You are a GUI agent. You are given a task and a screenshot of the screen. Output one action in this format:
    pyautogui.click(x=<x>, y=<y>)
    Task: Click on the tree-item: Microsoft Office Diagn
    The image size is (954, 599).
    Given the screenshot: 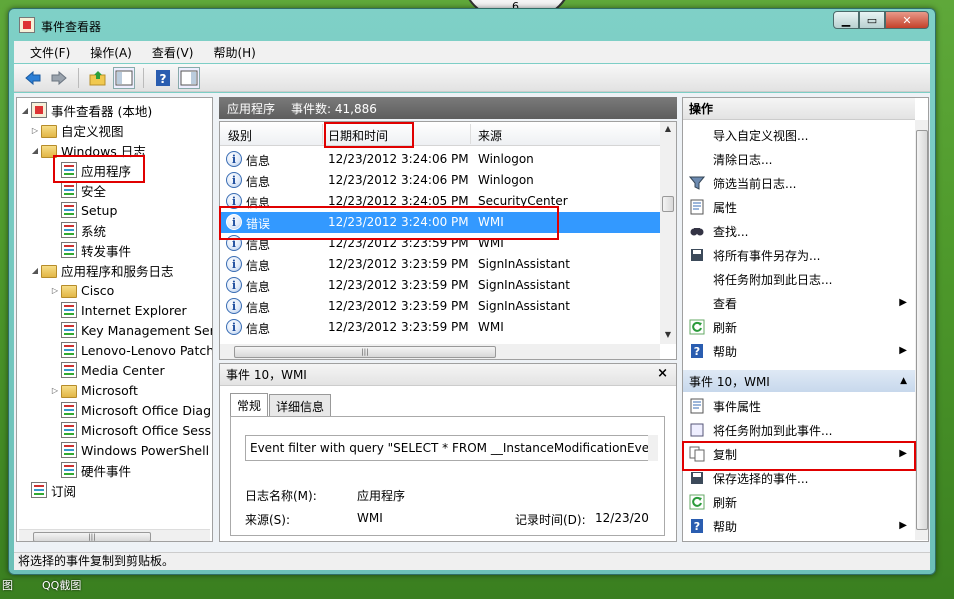 What is the action you would take?
    pyautogui.click(x=130, y=410)
    